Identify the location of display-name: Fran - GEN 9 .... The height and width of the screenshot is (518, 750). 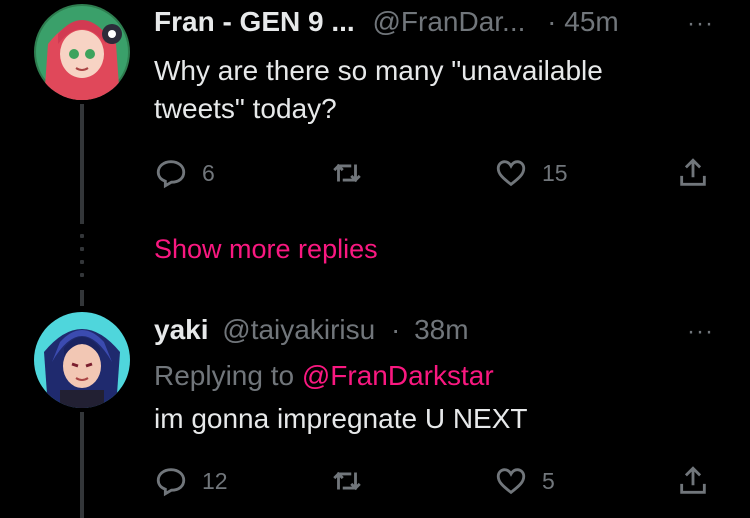
(254, 21).